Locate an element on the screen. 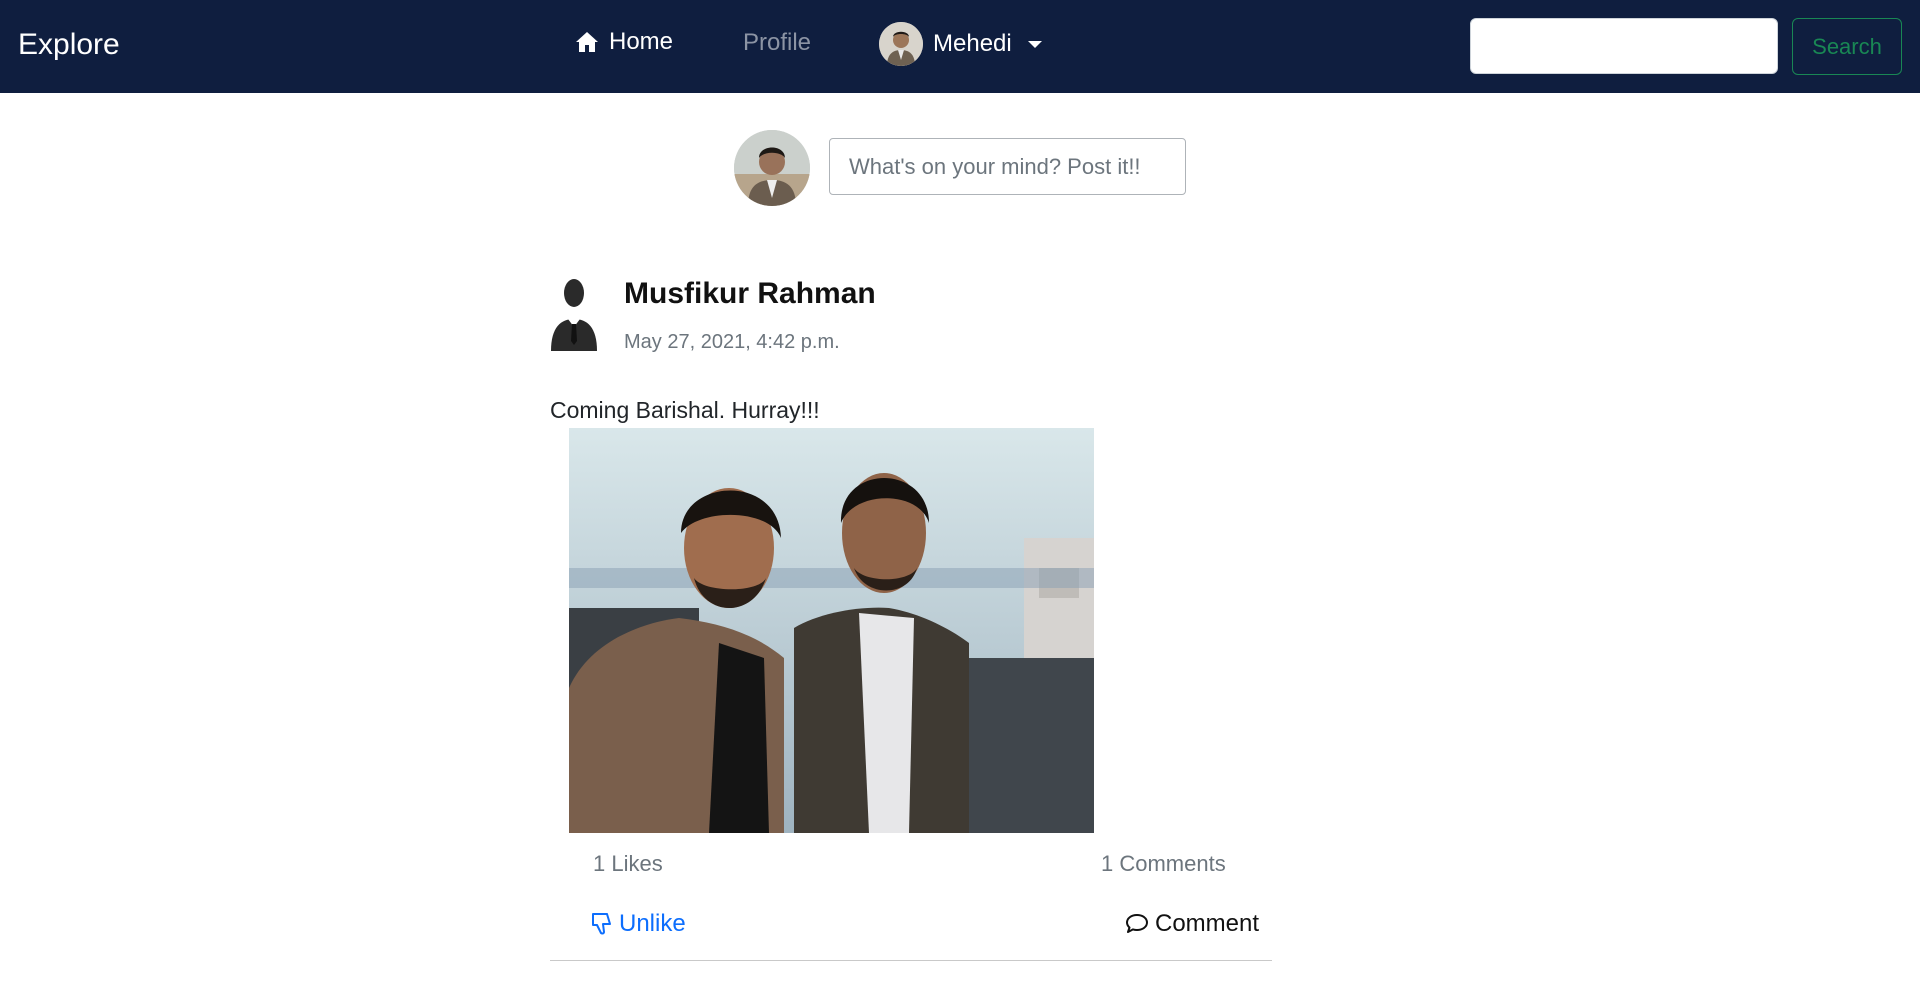  user-avatar is located at coordinates (901, 44).